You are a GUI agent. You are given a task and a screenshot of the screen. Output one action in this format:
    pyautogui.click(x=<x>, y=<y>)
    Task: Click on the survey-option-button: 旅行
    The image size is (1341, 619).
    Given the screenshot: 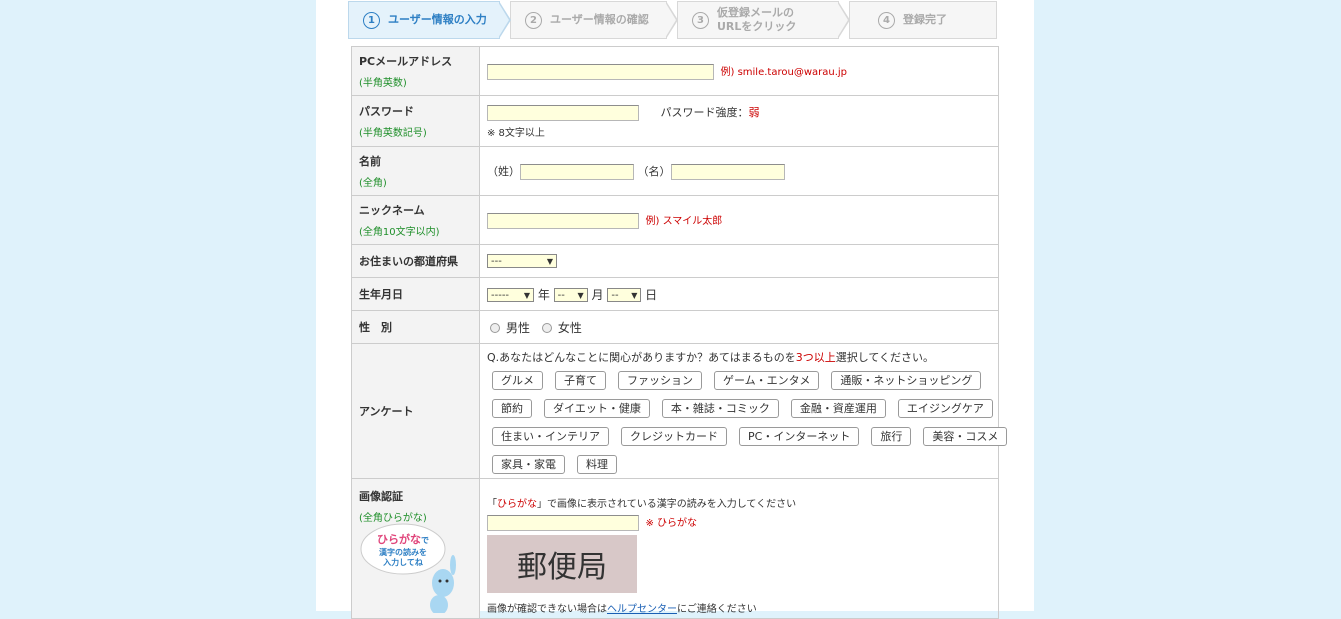 What is the action you would take?
    pyautogui.click(x=891, y=436)
    